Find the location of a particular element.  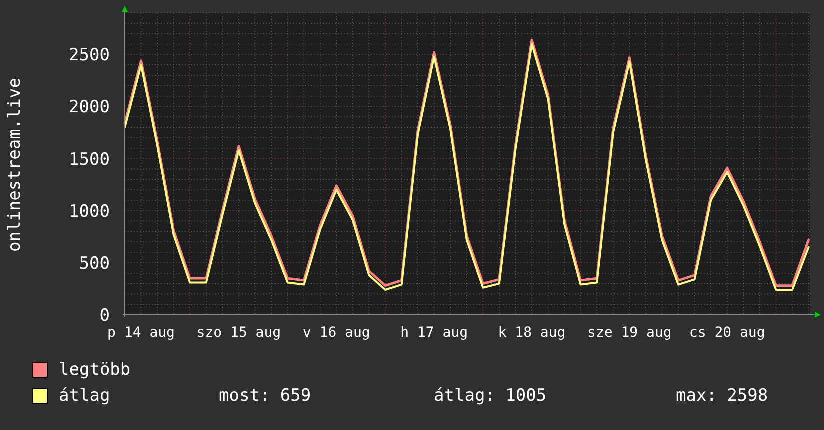

x-tick-label: v 16 aug is located at coordinates (336, 333).